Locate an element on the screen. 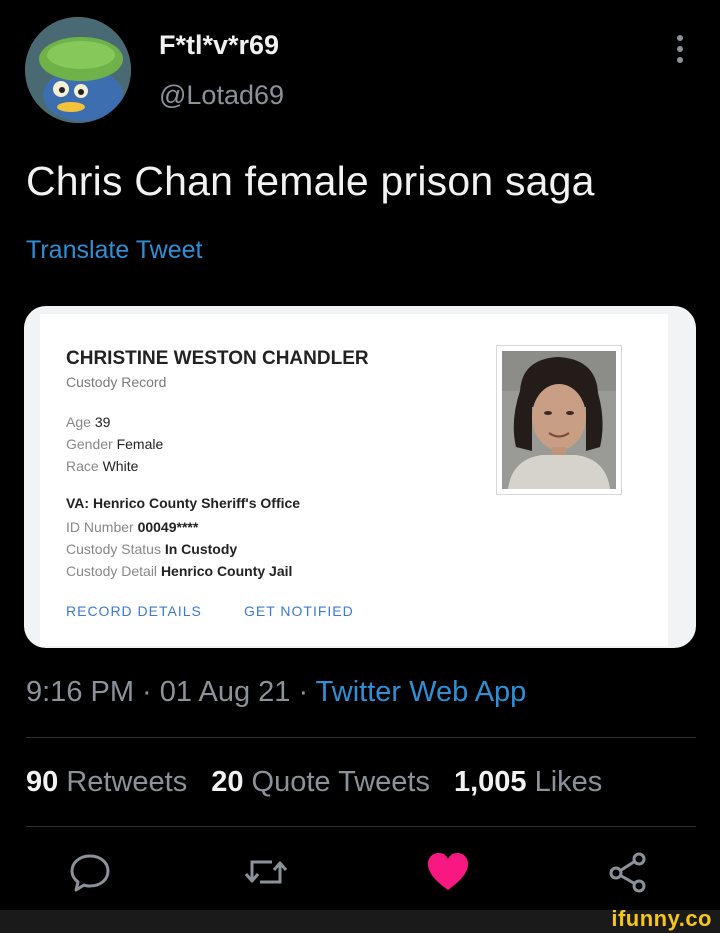  record-subtitle: Custody Record is located at coordinates (116, 382).